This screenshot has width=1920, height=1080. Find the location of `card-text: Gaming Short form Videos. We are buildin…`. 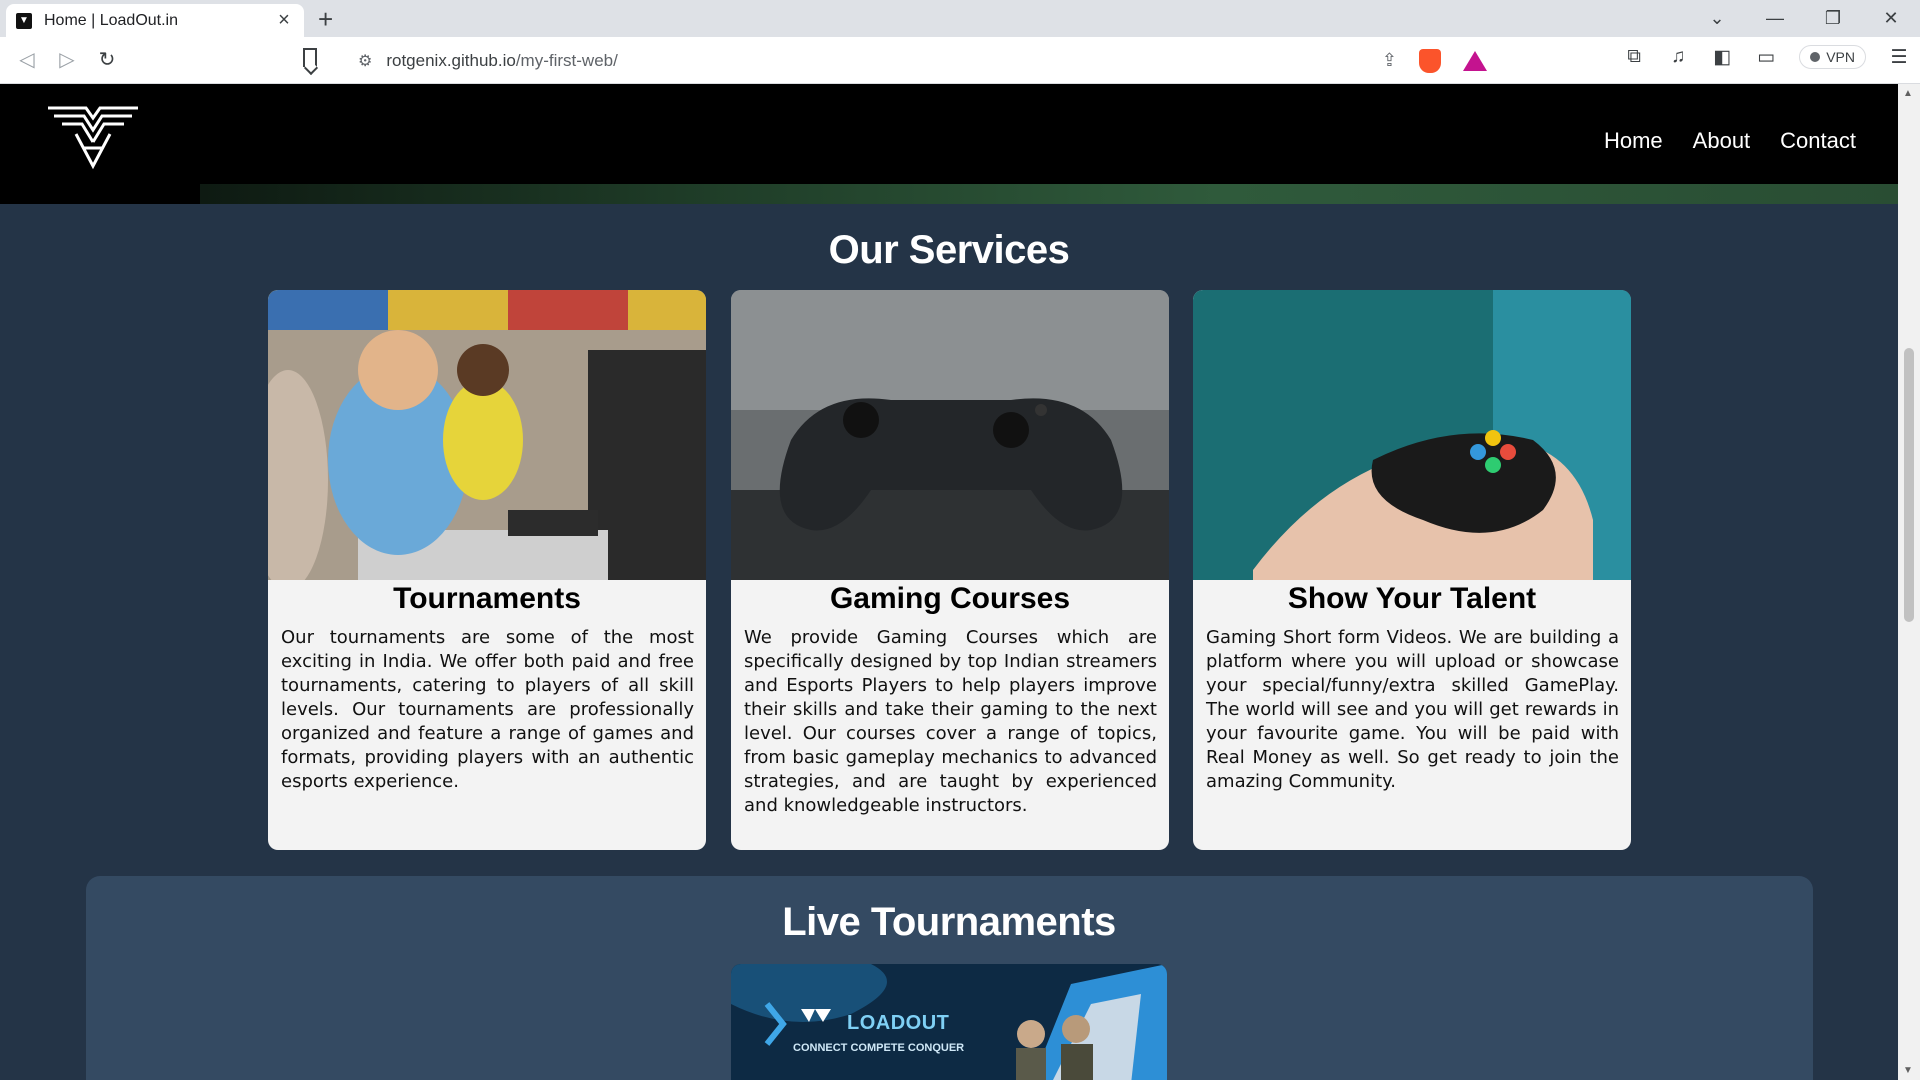

card-text: Gaming Short form Videos. We are buildin… is located at coordinates (1412, 709).